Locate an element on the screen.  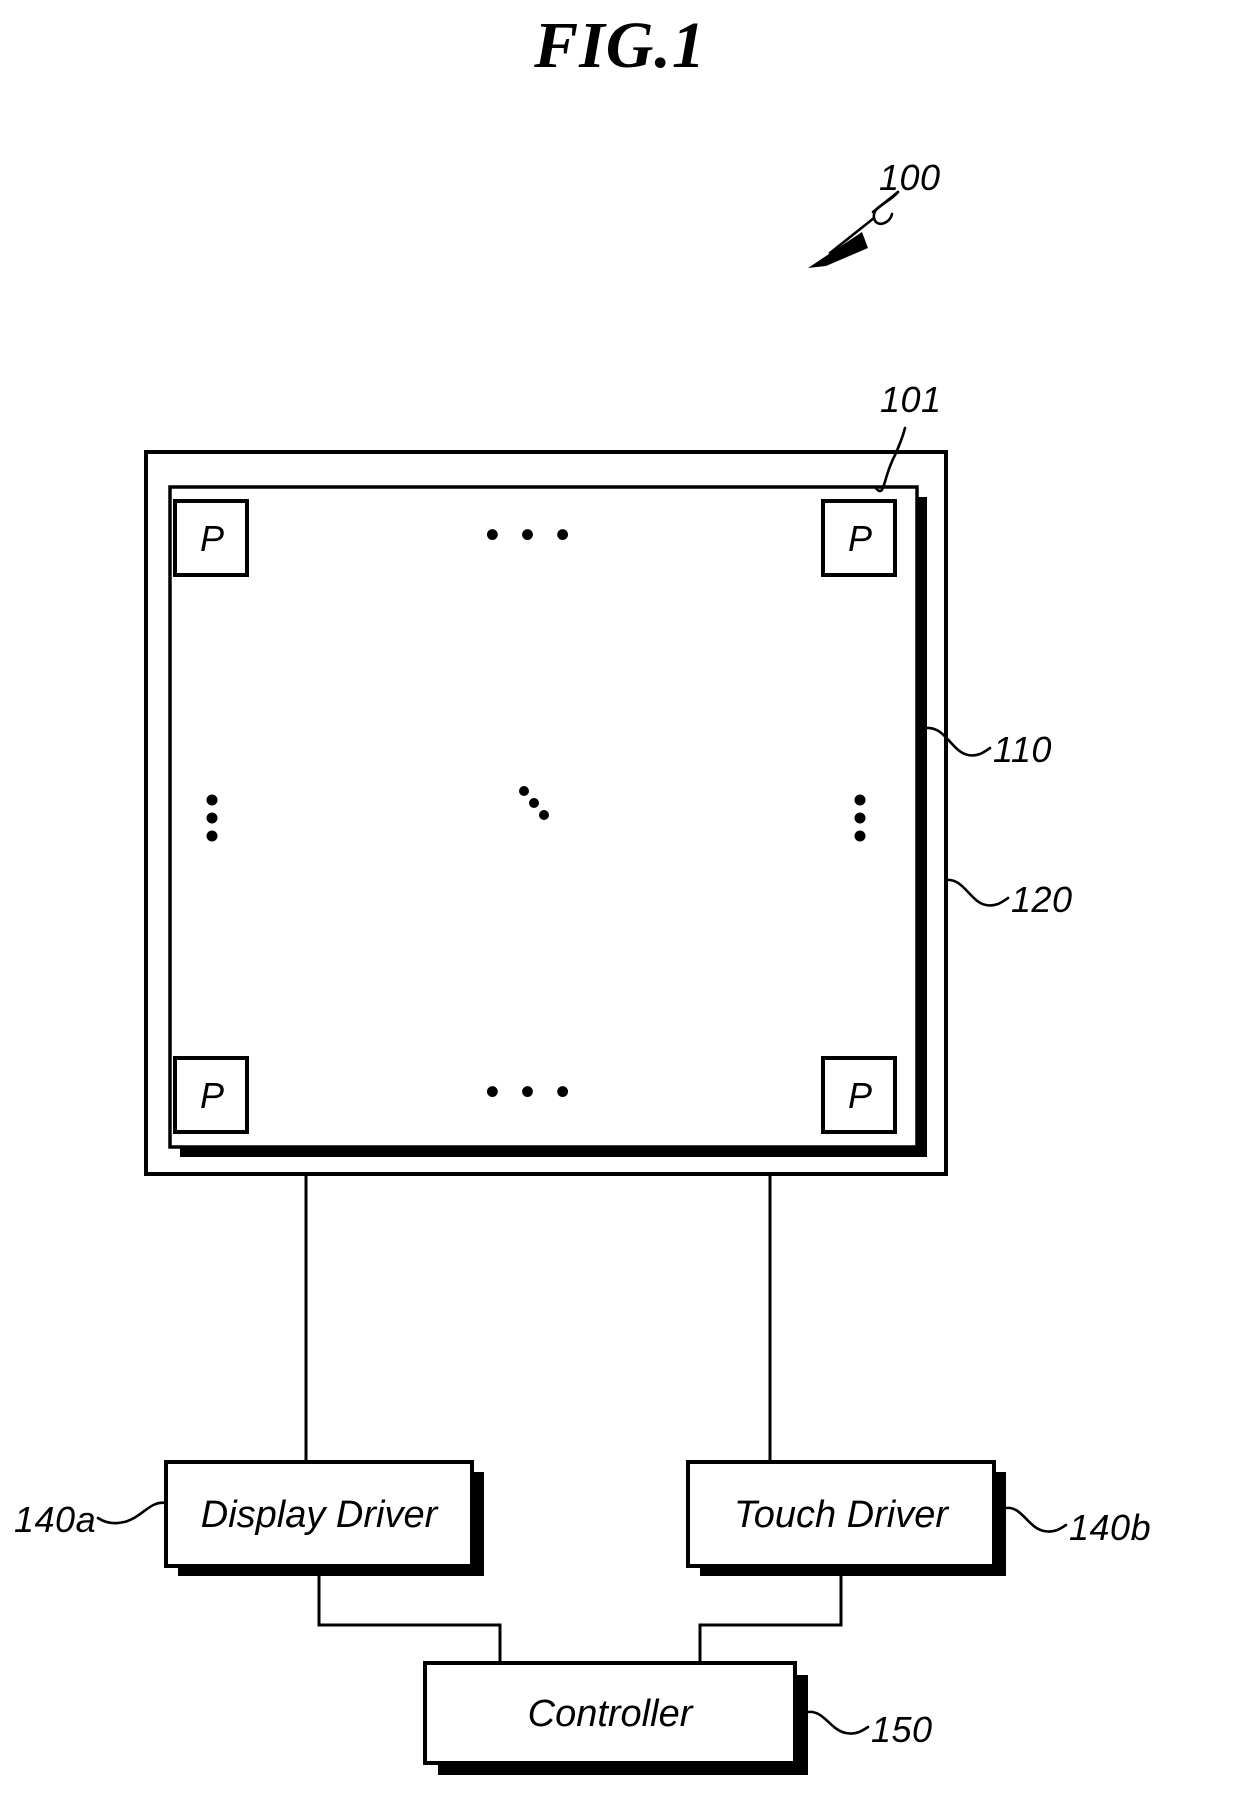
connector-touch-driver-controller is located at coordinates (770, 1620).